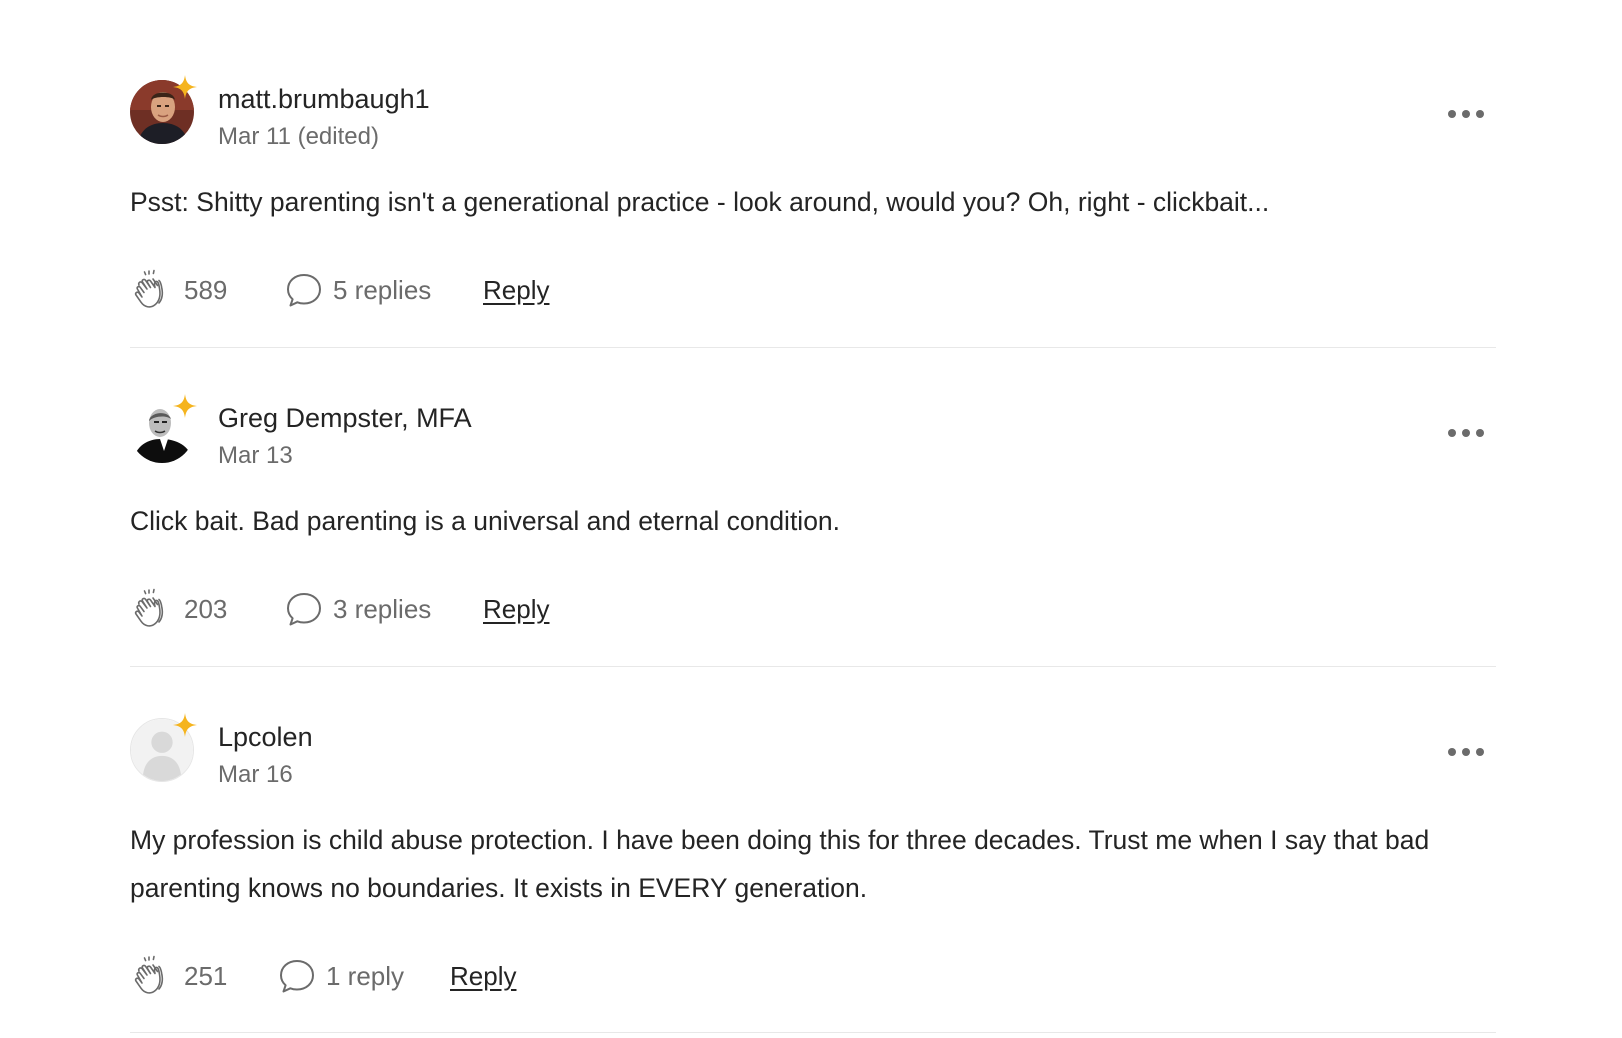 Image resolution: width=1622 pixels, height=1038 pixels. I want to click on clap-count: 589, so click(206, 289).